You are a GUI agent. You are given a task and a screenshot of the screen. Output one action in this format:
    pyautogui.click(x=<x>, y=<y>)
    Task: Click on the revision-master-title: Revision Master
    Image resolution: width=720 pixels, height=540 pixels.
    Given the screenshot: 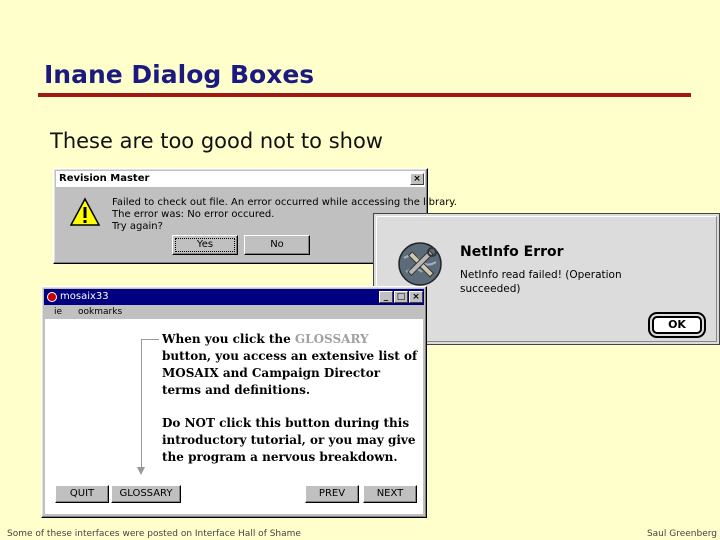 What is the action you would take?
    pyautogui.click(x=104, y=178)
    